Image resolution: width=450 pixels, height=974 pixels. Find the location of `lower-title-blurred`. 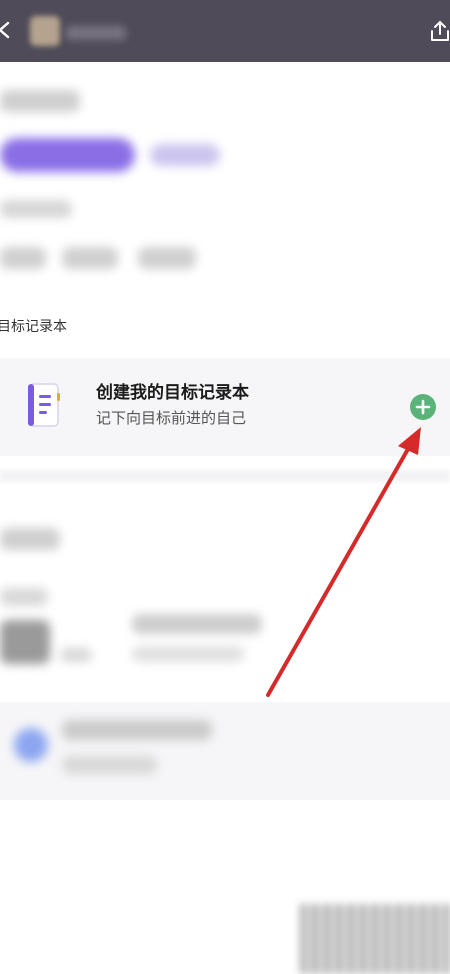

lower-title-blurred is located at coordinates (30, 539).